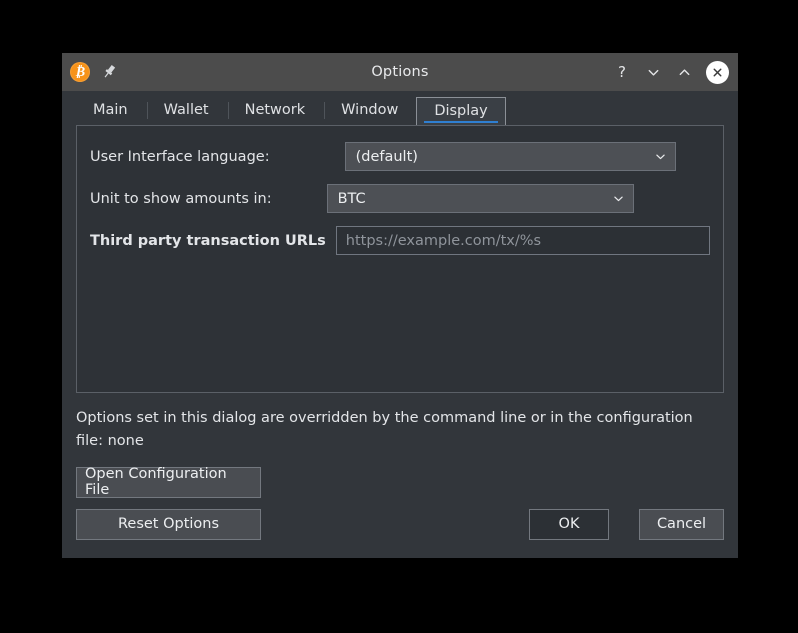 The height and width of the screenshot is (633, 798). I want to click on open-configuration-file-button: Open Configuration File, so click(168, 482).